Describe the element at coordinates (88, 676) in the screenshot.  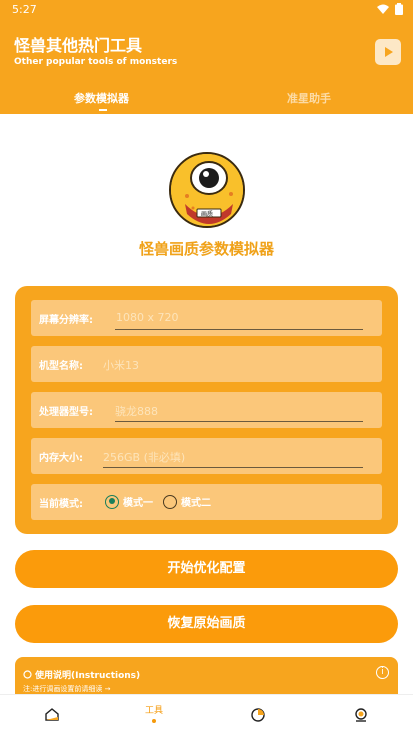
I see `instructions-title-text: 使用说明(Instructions)` at that location.